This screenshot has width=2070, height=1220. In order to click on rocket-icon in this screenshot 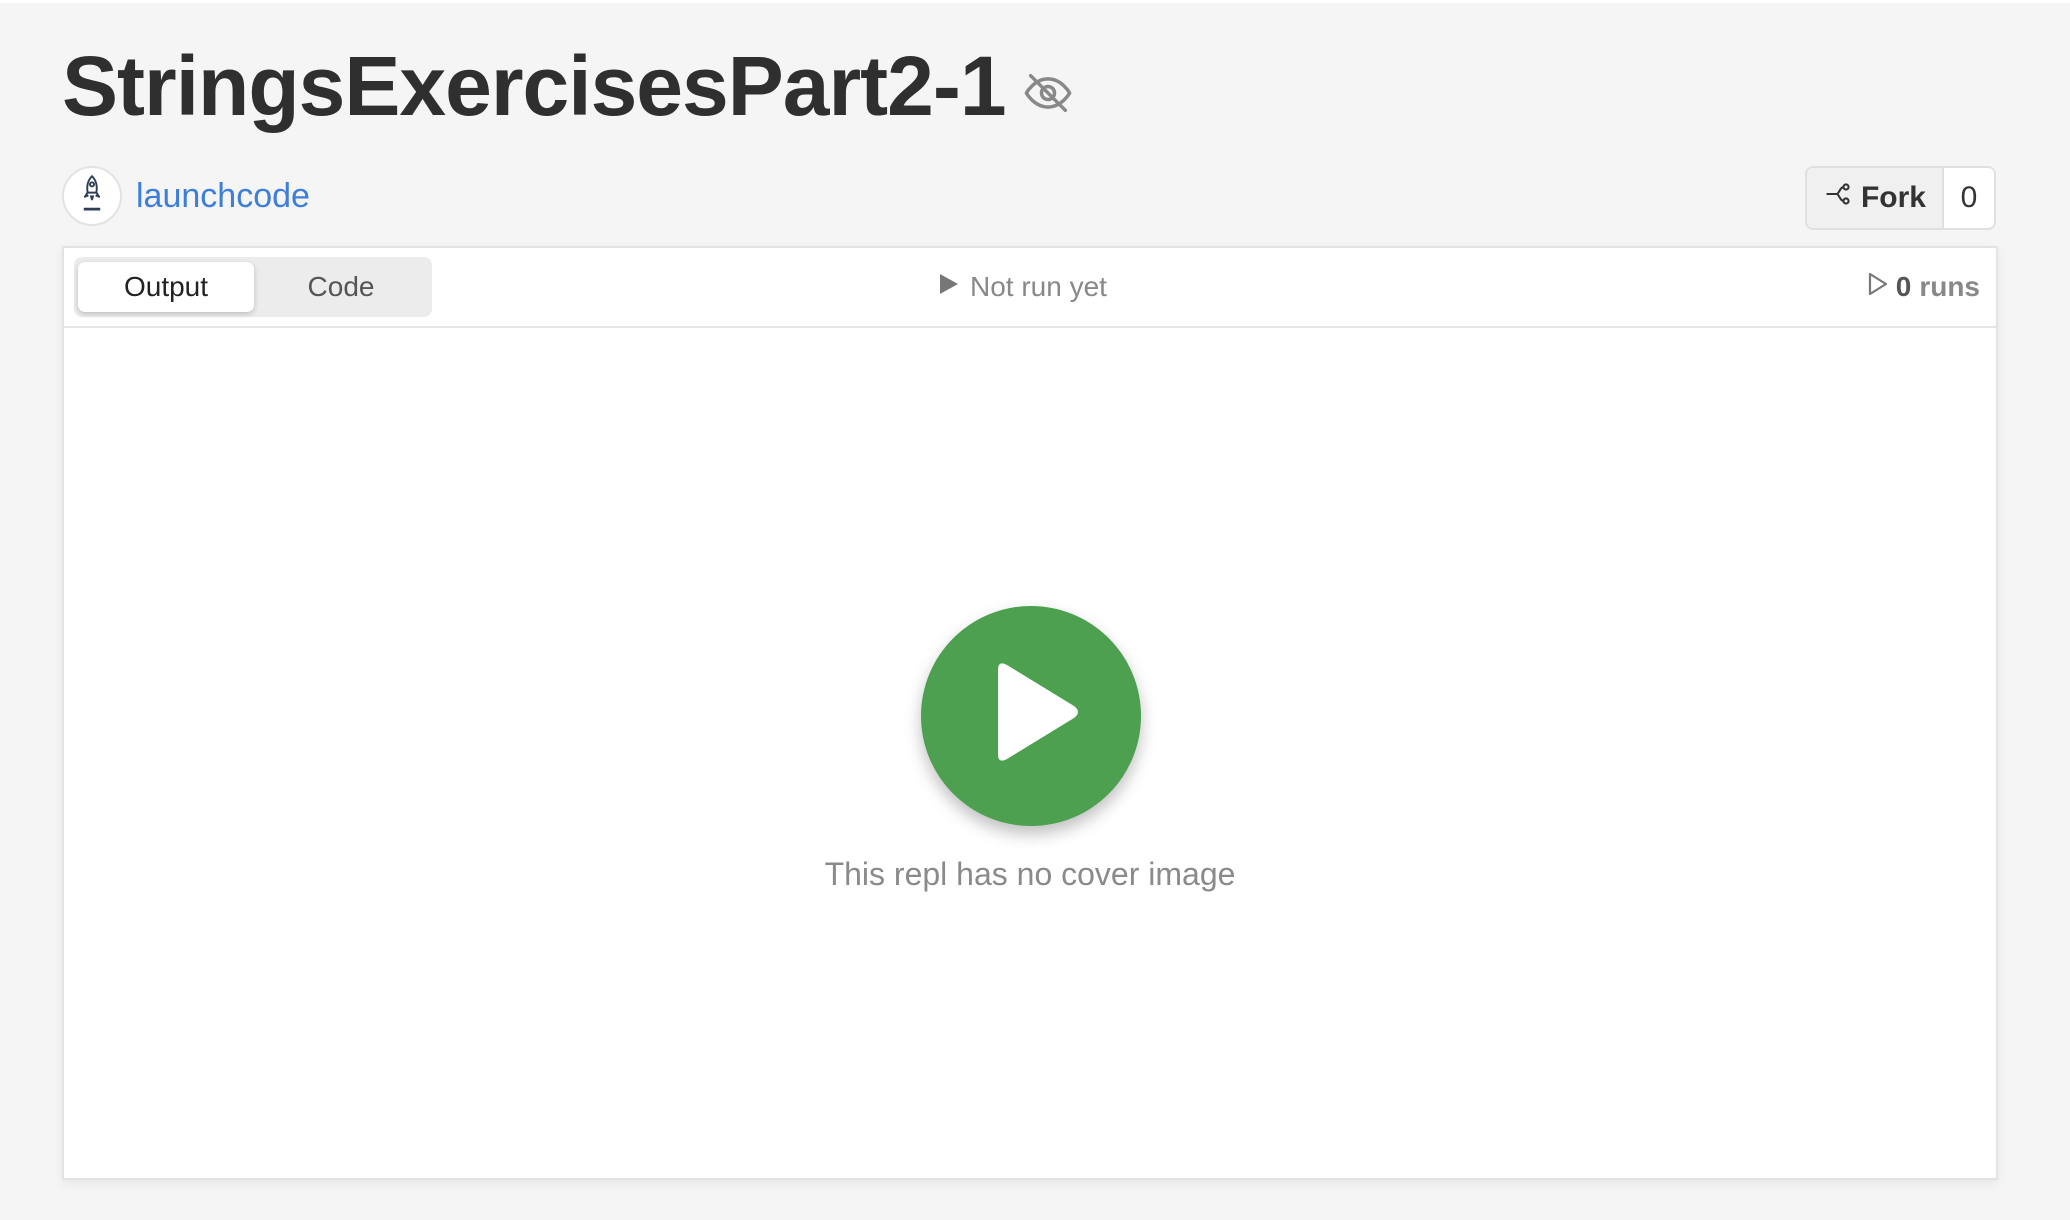, I will do `click(92, 196)`.